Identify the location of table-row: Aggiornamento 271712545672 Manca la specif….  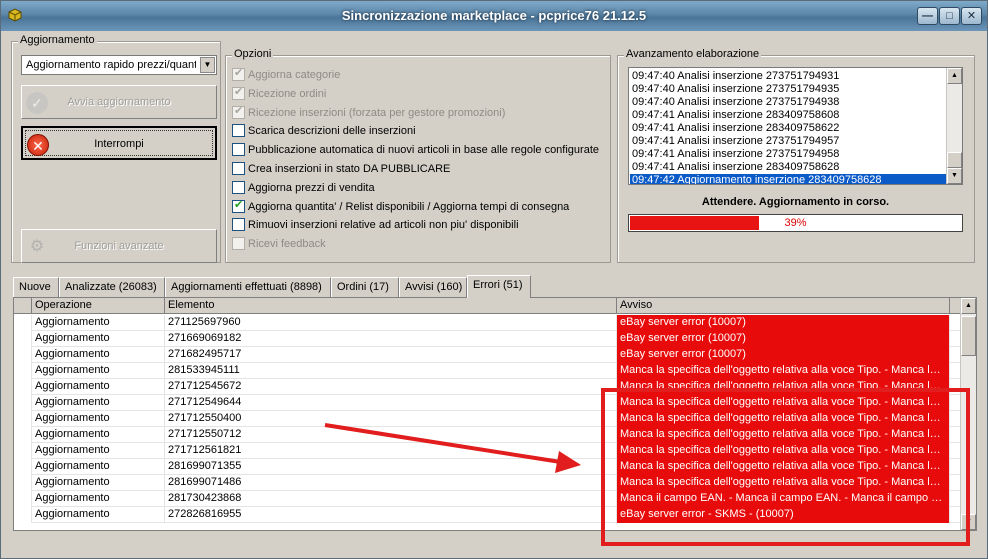
(488, 387).